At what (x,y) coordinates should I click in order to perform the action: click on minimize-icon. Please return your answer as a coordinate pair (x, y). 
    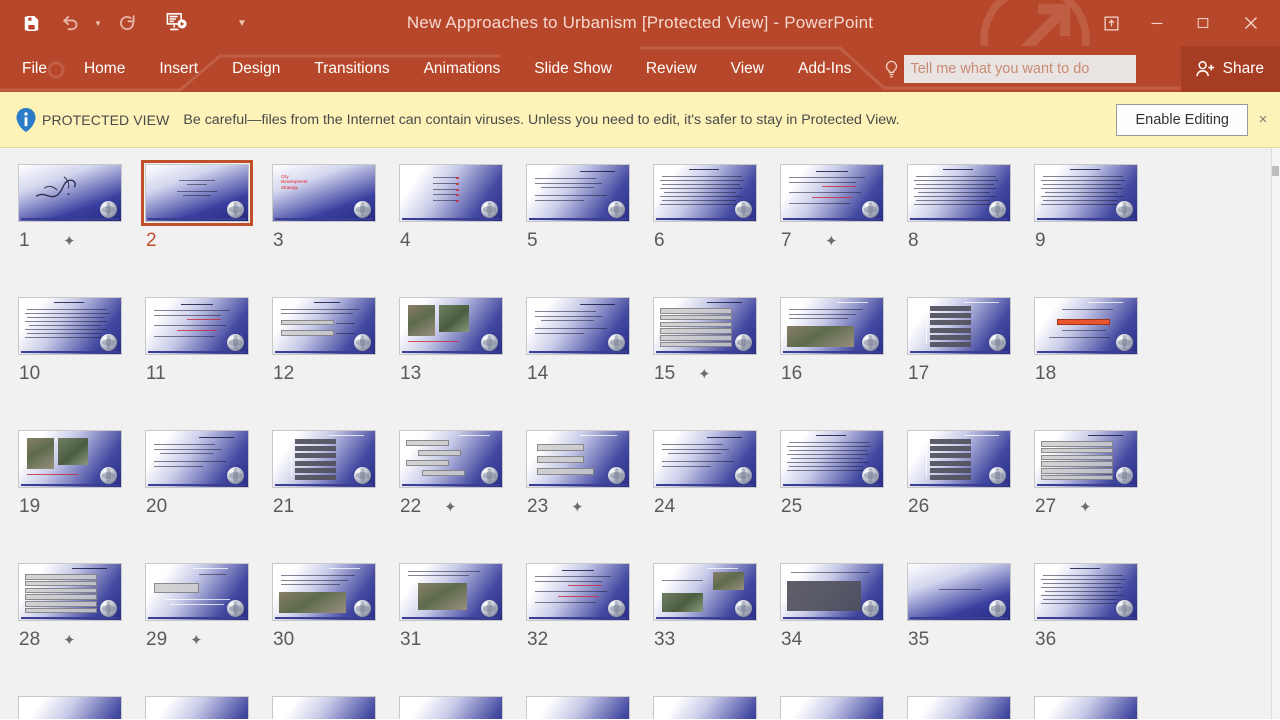
    Looking at the image, I should click on (1157, 23).